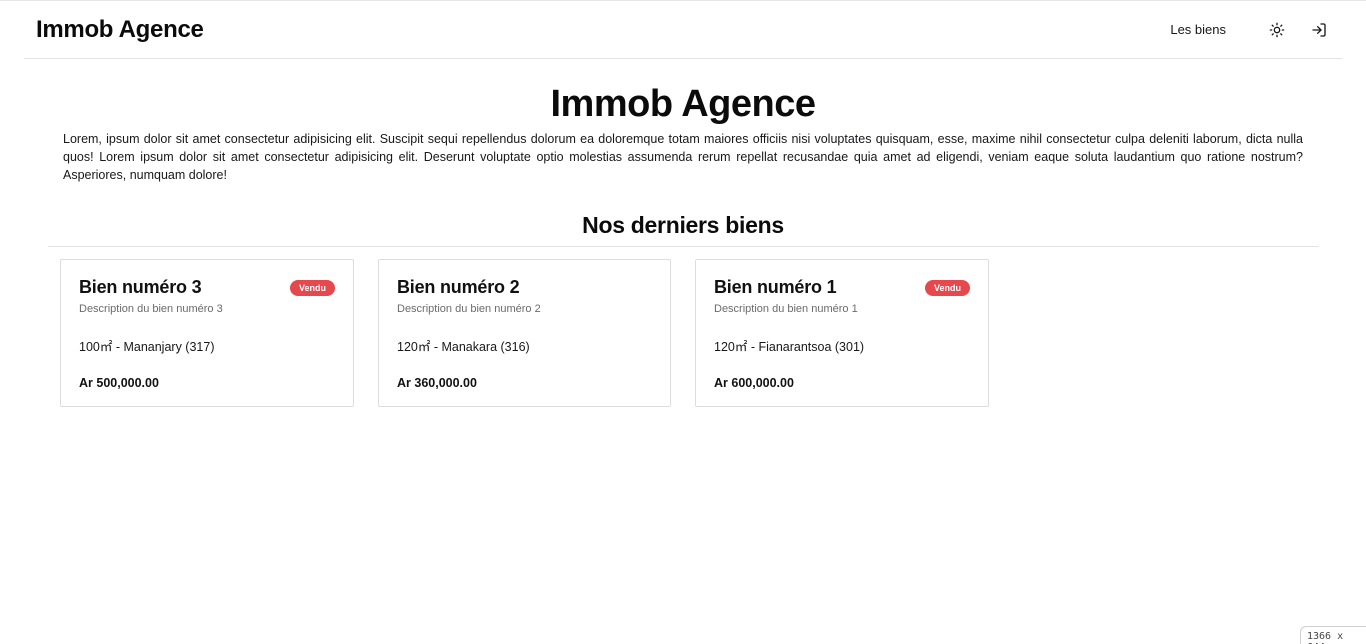 The image size is (1366, 644). I want to click on card-title: Bien numéro 1, so click(775, 287).